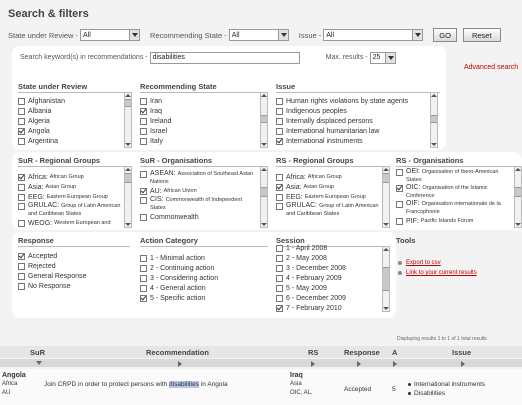 Image resolution: width=522 pixels, height=405 pixels. What do you see at coordinates (199, 191) in the screenshot?
I see `sur-org-au: AU: African Union` at bounding box center [199, 191].